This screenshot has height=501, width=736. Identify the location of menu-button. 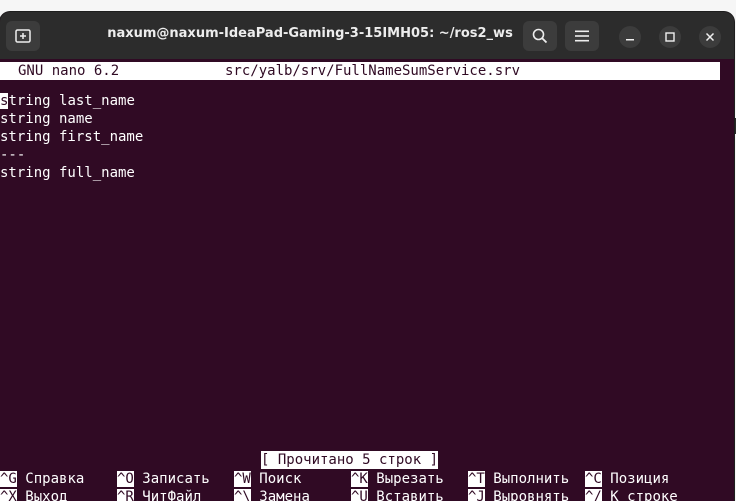
(582, 36).